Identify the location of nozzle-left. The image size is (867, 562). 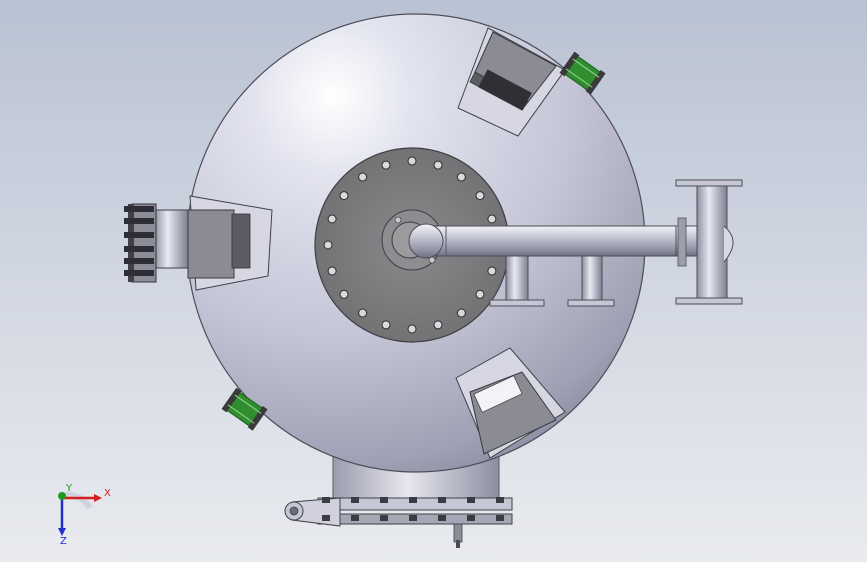
(198, 243).